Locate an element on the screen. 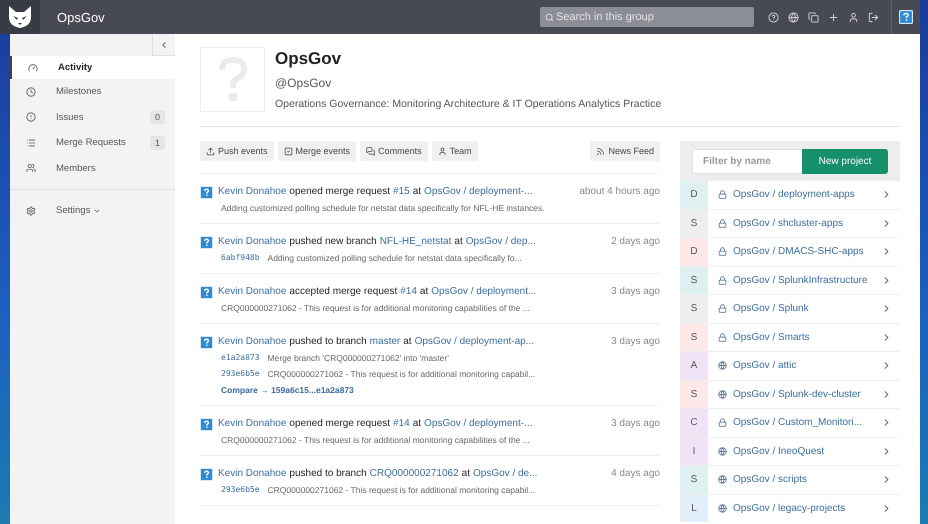  upload-icon is located at coordinates (210, 151).